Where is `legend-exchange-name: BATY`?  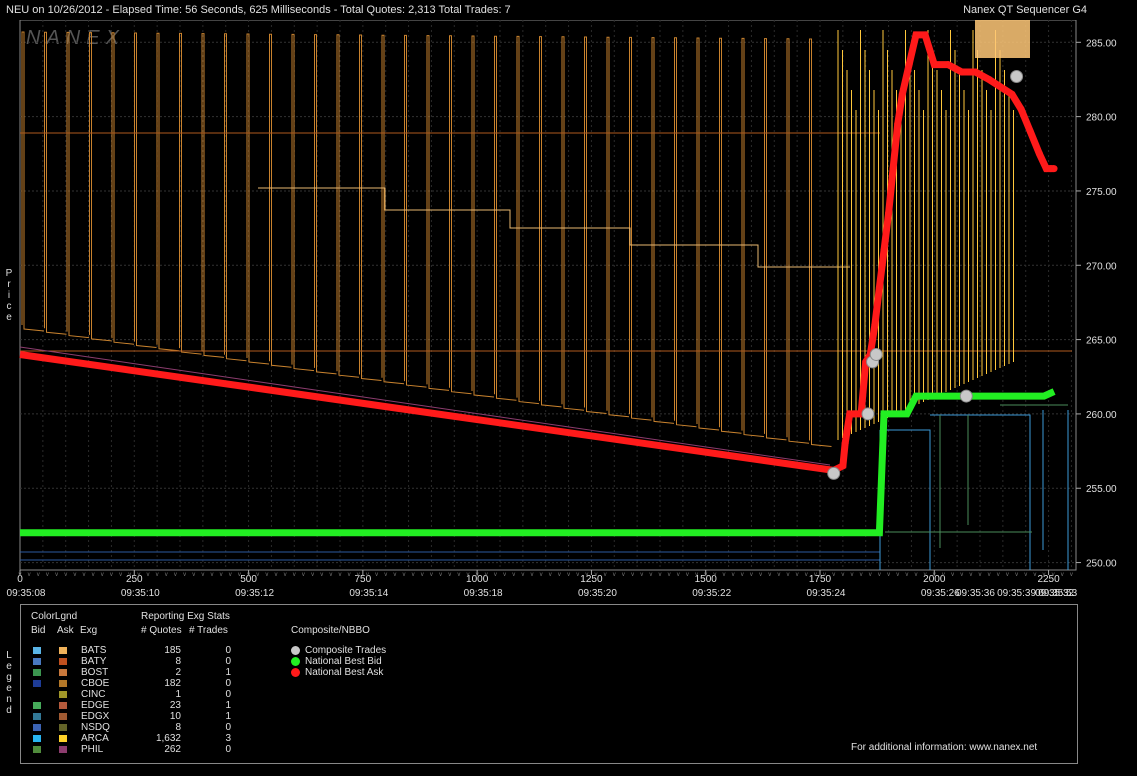 legend-exchange-name: BATY is located at coordinates (94, 661).